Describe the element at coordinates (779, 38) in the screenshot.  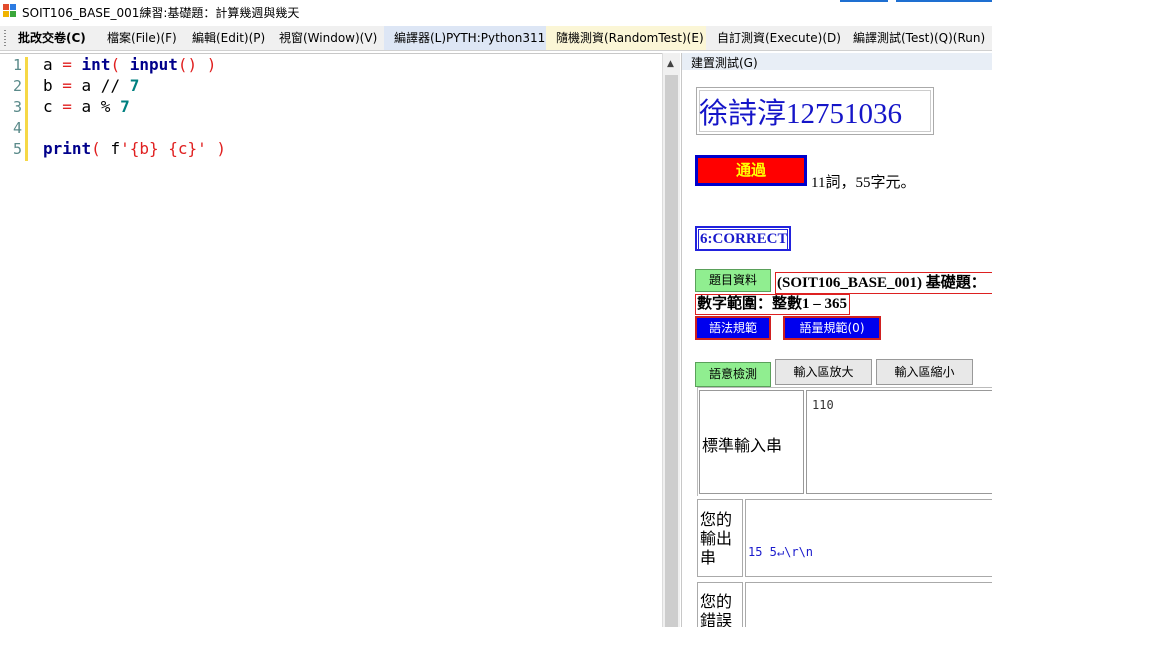
I see `menu-execute: 自訂測資(Execute)(D)` at that location.